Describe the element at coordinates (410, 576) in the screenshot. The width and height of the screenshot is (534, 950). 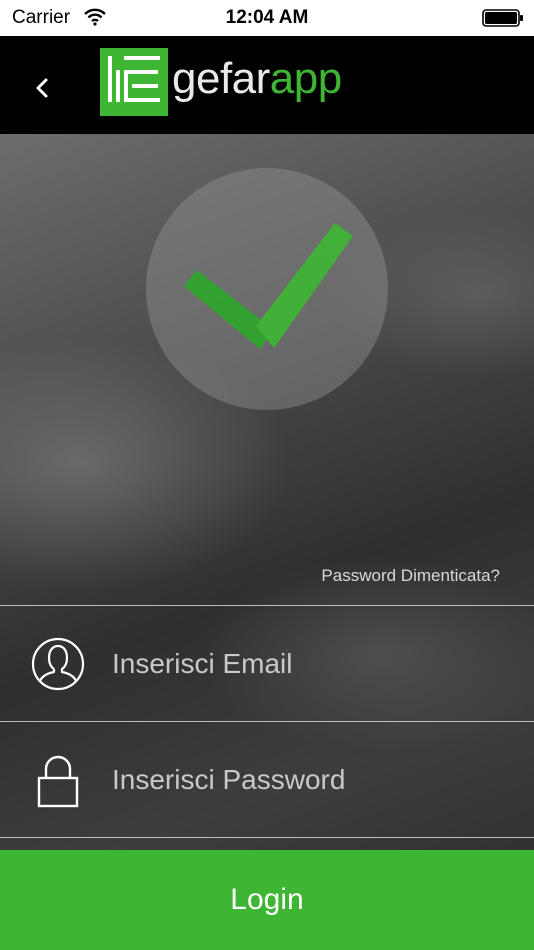
I see `forgot-password-link: Password Dimenticata?` at that location.